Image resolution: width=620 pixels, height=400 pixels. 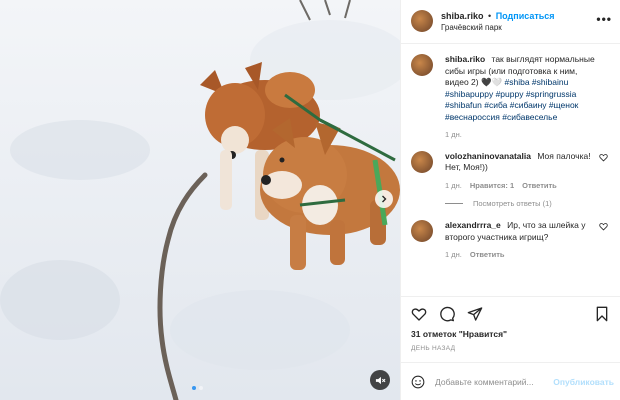 I want to click on chevron-right-icon, so click(x=384, y=199).